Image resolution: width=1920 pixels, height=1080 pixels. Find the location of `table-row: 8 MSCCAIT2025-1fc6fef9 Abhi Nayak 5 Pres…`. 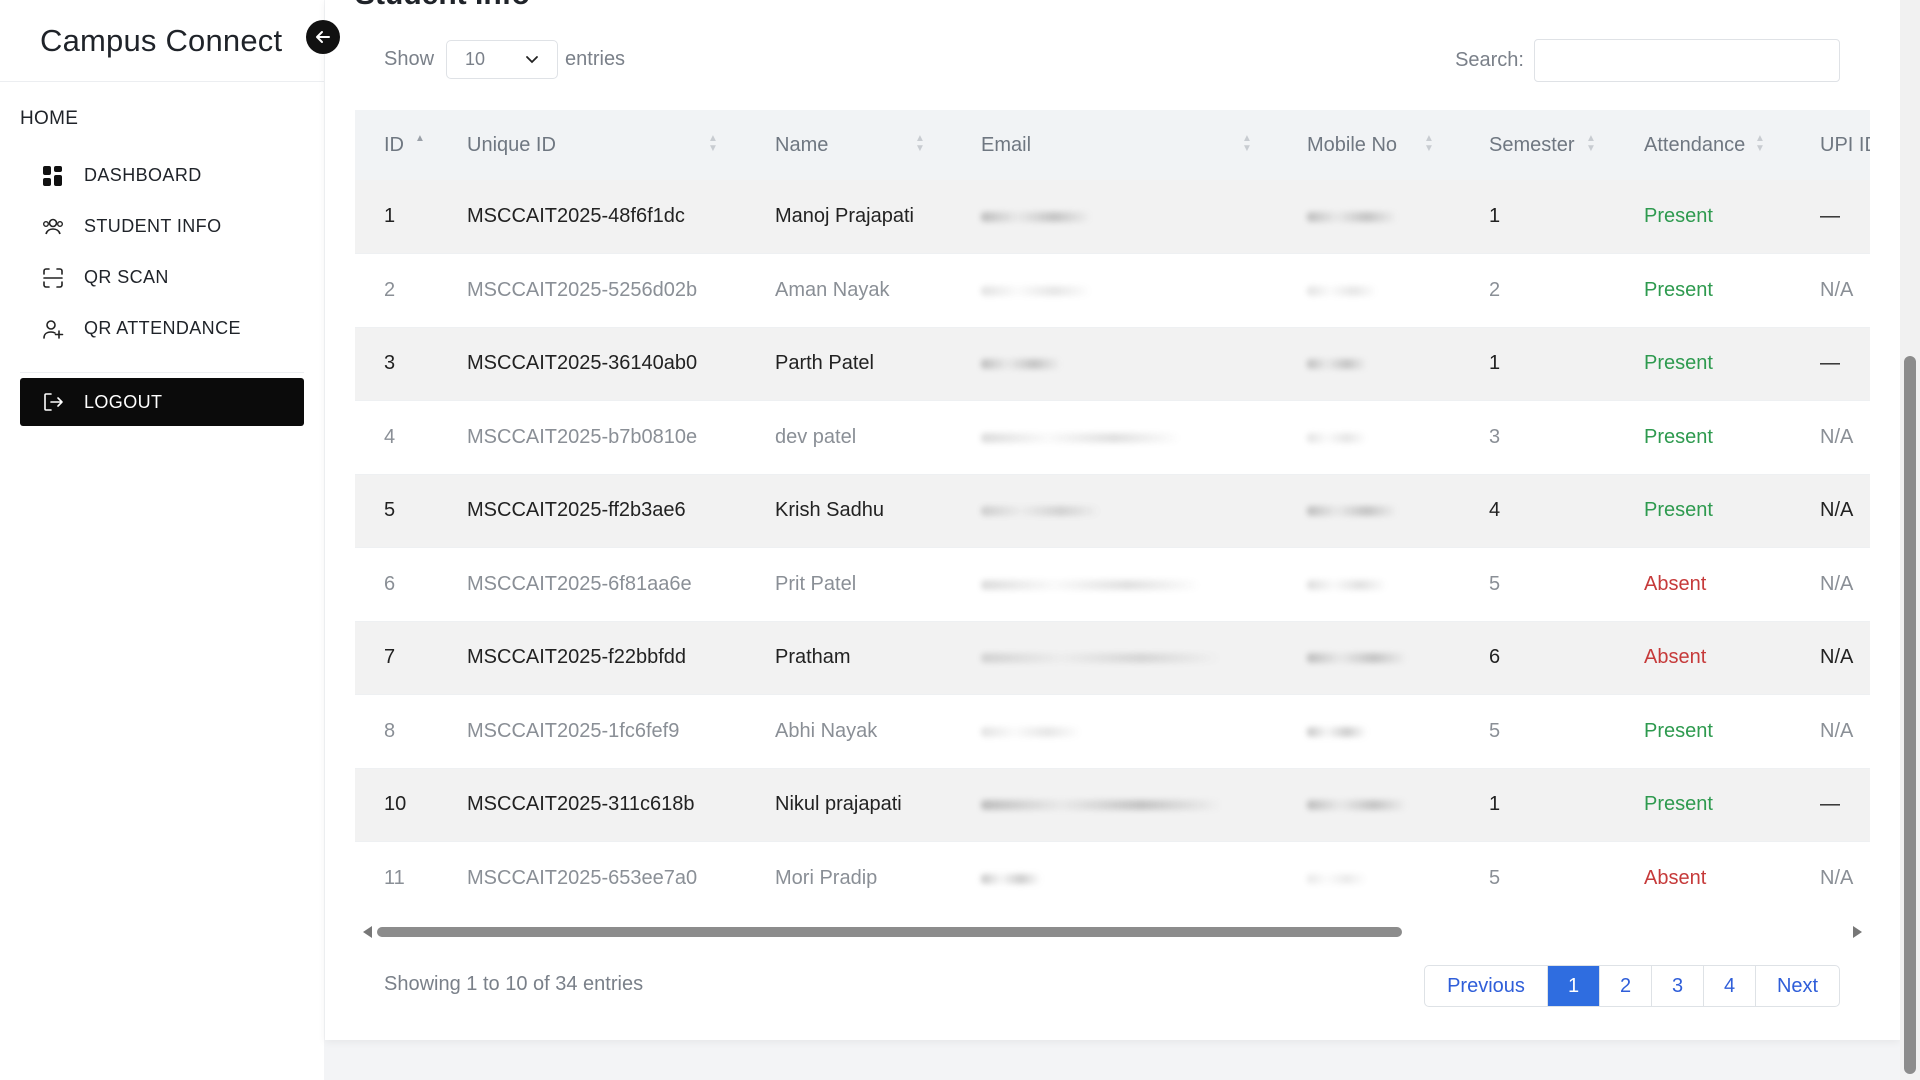

table-row: 8 MSCCAIT2025-1fc6fef9 Abhi Nayak 5 Pres… is located at coordinates (1112, 731).